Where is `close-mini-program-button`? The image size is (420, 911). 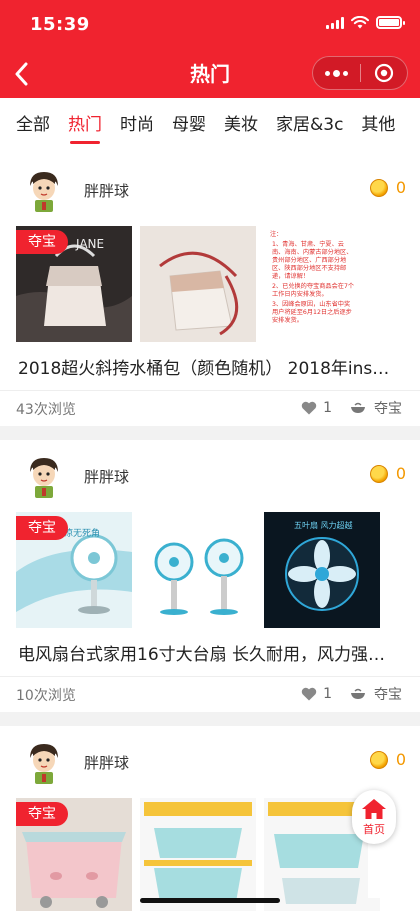 close-mini-program-button is located at coordinates (384, 73).